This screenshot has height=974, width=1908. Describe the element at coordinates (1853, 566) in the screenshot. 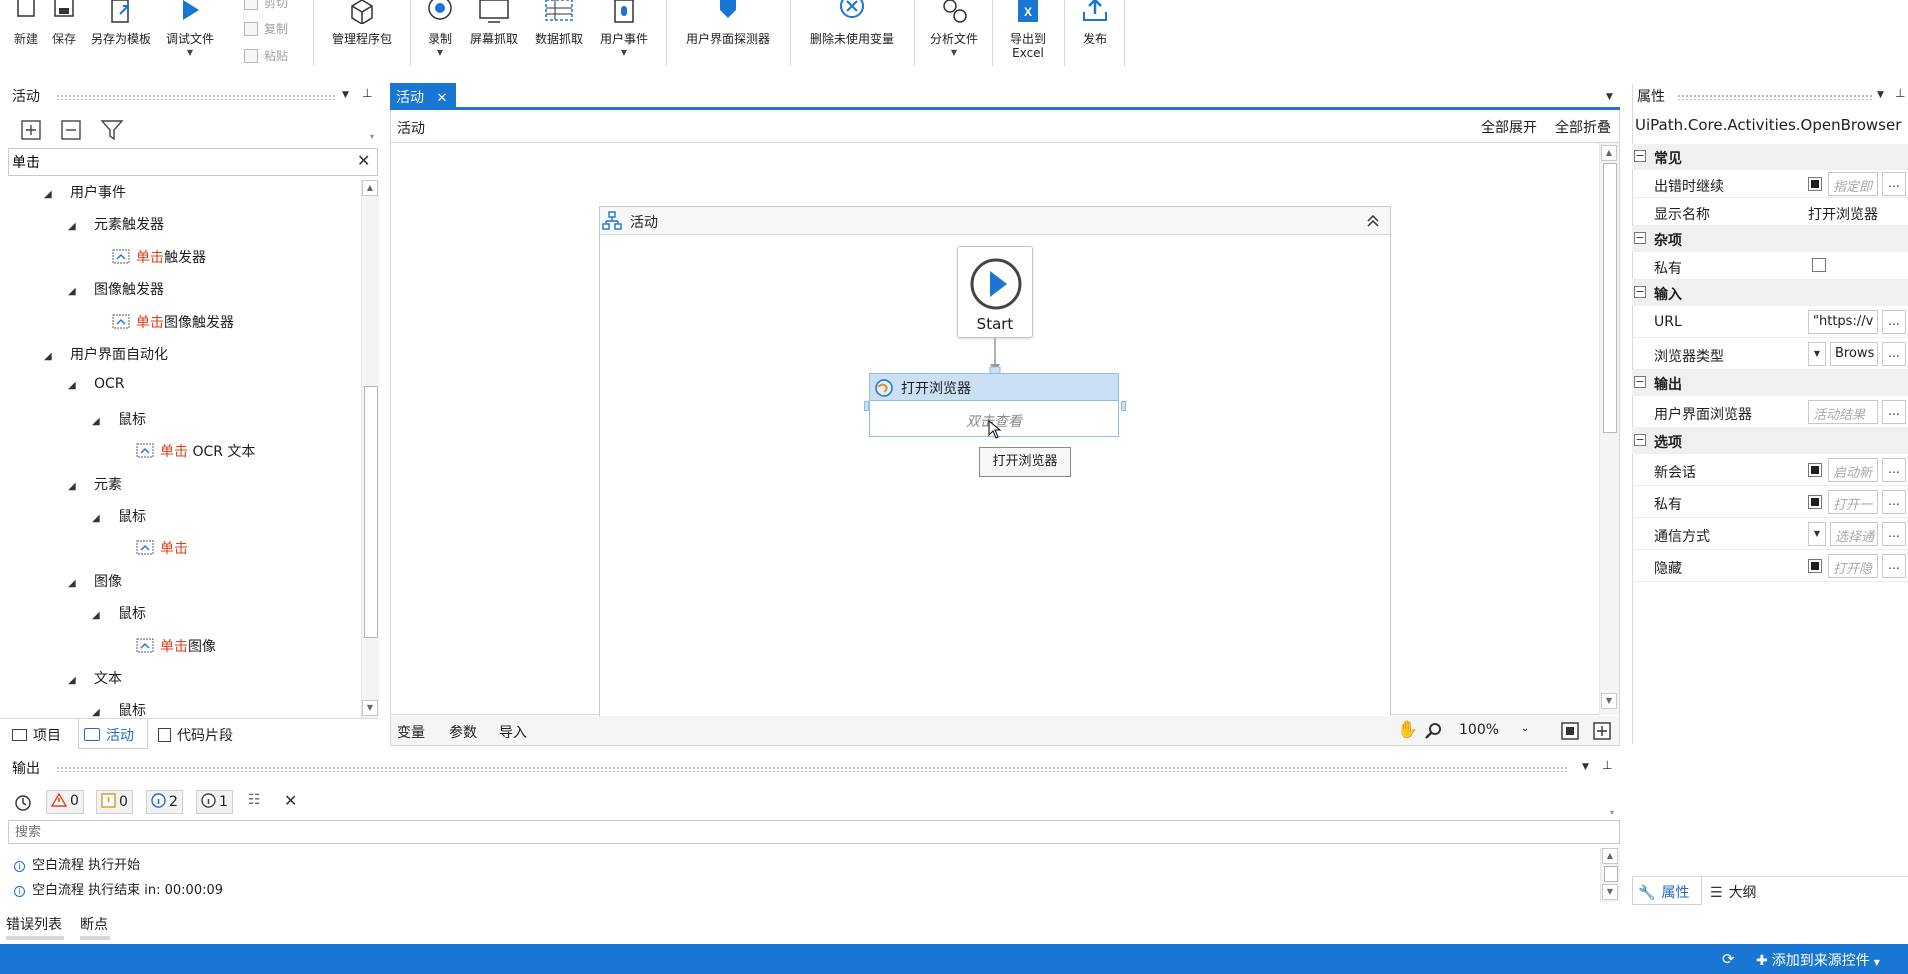

I see `hidden-field: 打开隐` at that location.